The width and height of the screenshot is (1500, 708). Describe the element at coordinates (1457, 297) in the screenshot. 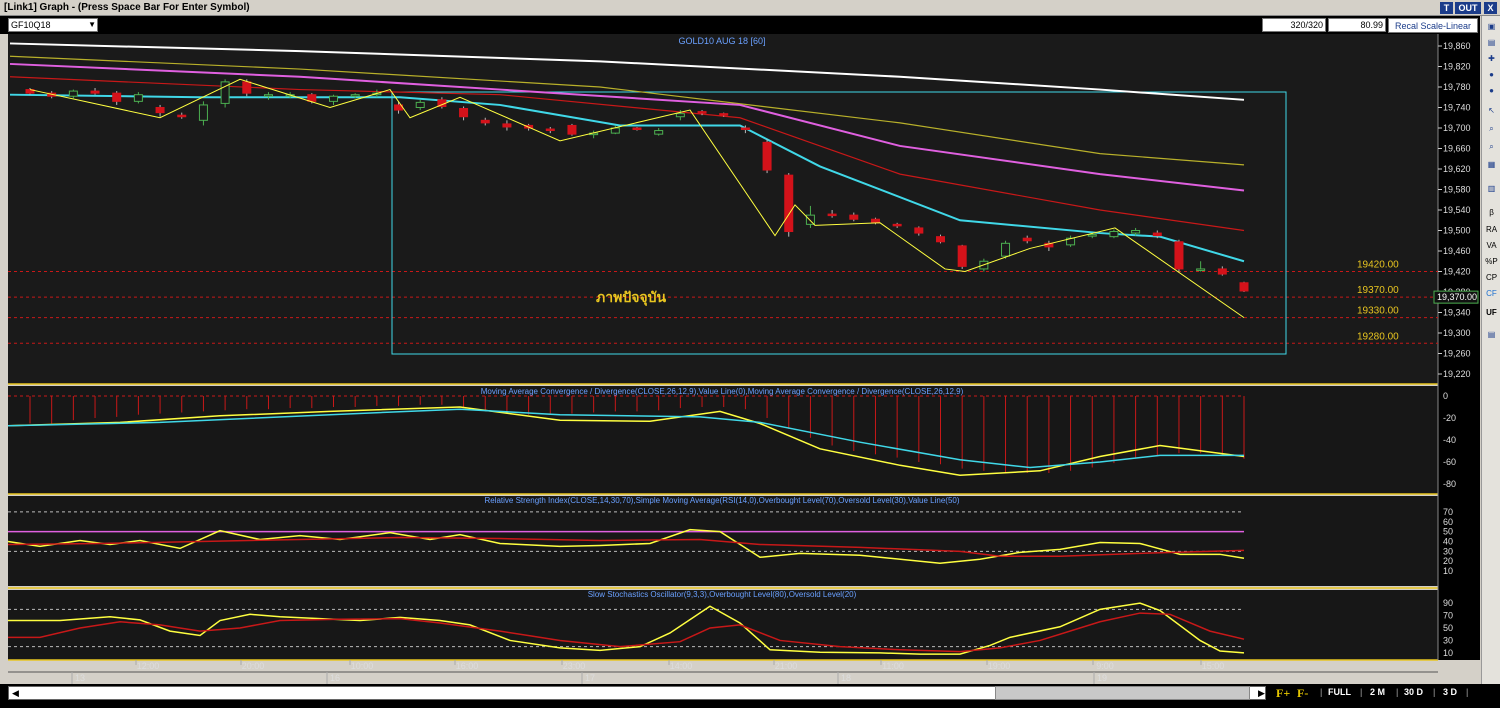

I see `last-price-label: 19,370.00` at that location.